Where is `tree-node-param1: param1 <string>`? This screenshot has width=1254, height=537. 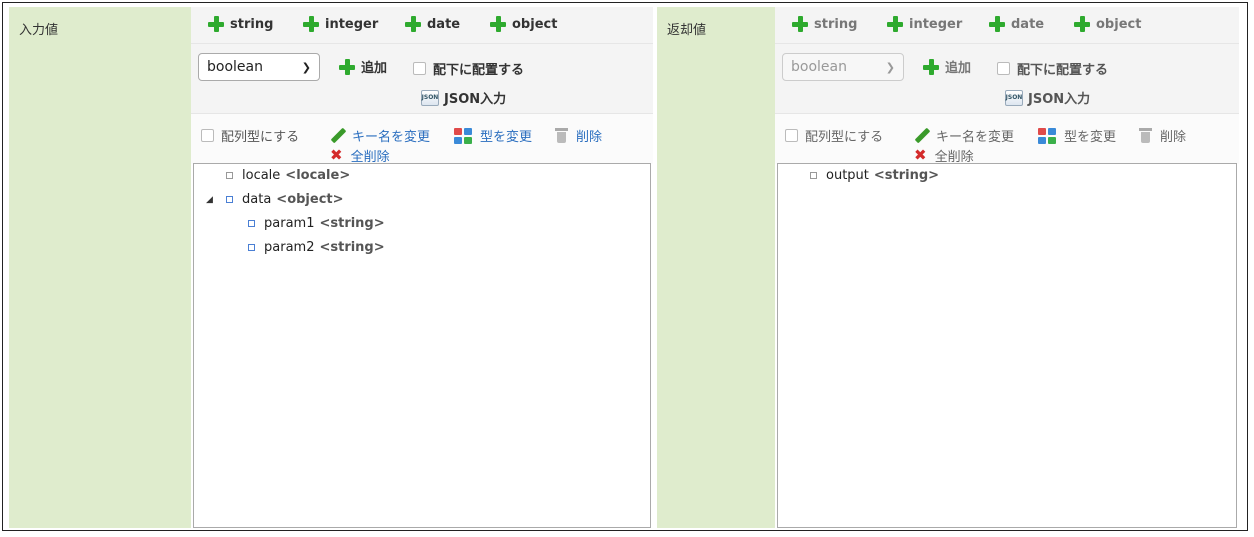
tree-node-param1: param1 <string> is located at coordinates (316, 223).